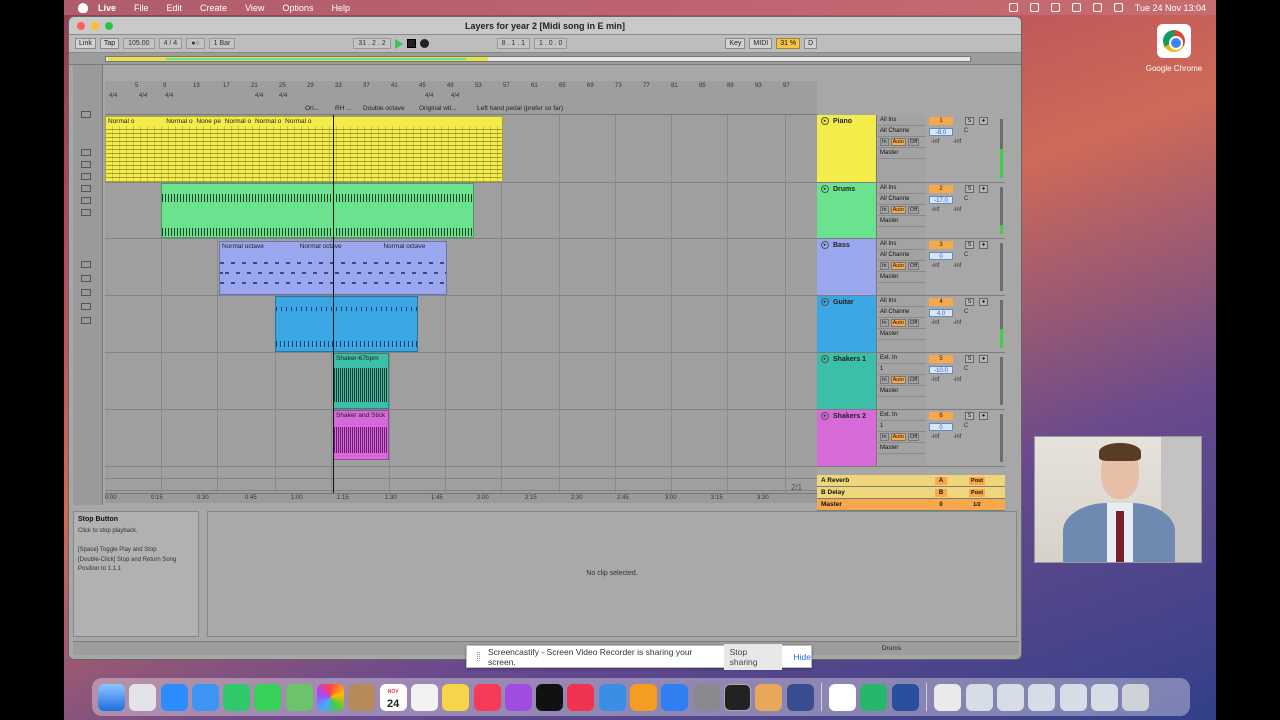 Image resolution: width=1280 pixels, height=720 pixels. Describe the element at coordinates (581, 697) in the screenshot. I see `news-icon` at that location.